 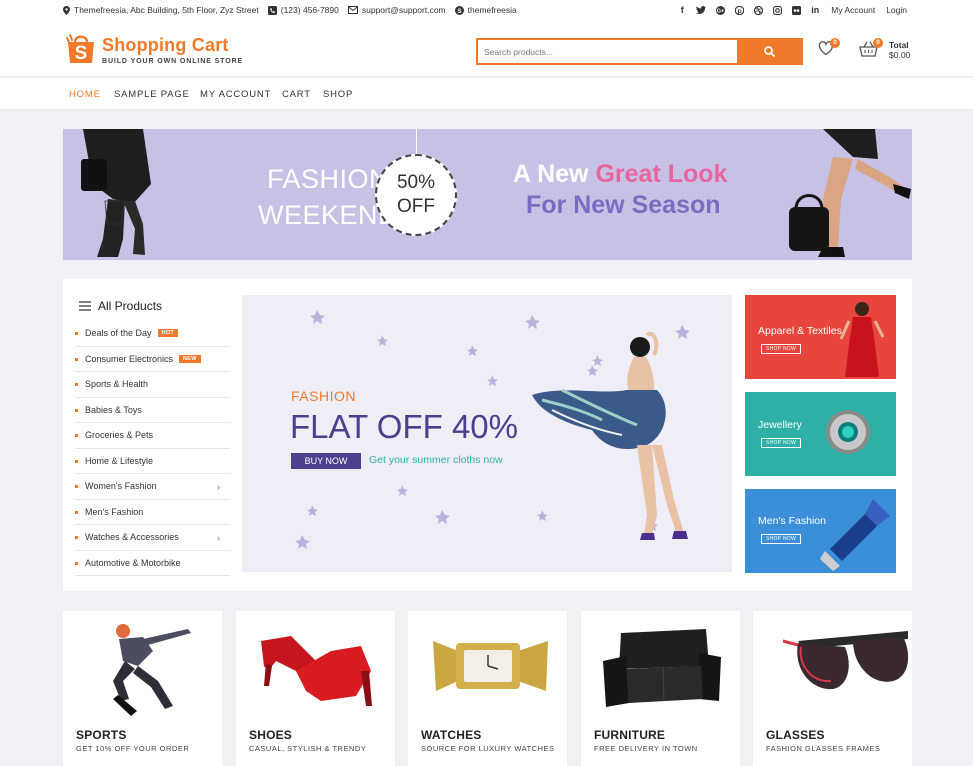 I want to click on category-label: Men's Fashion, so click(x=114, y=511).